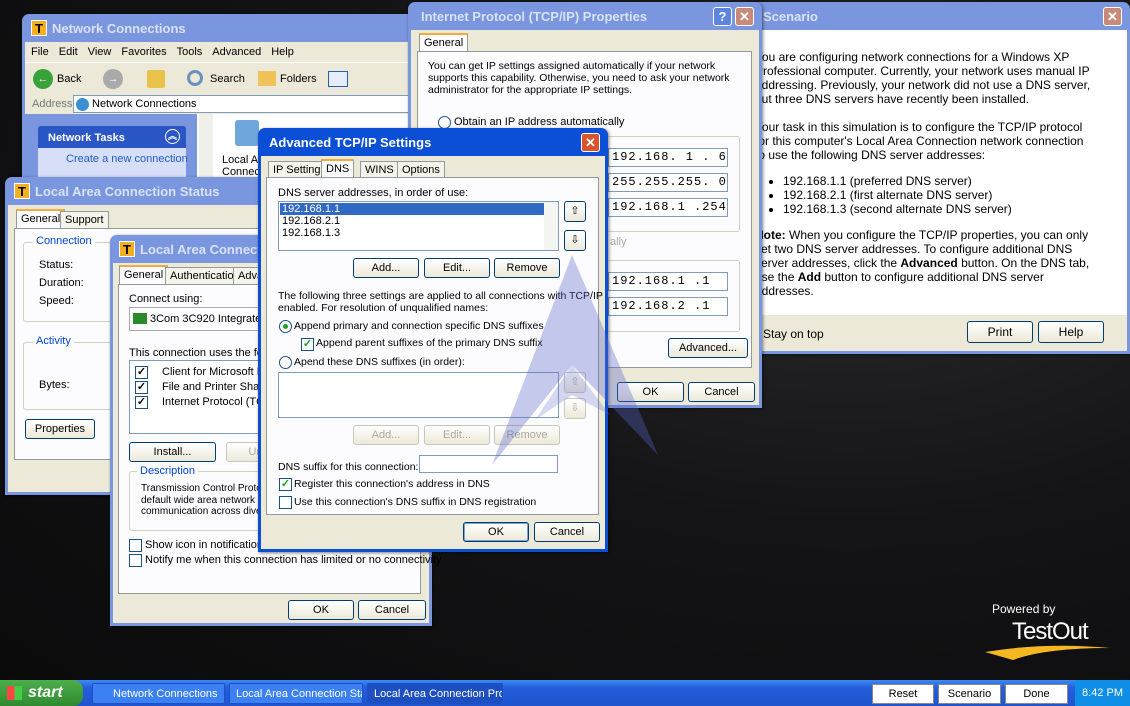 Image resolution: width=1130 pixels, height=706 pixels. What do you see at coordinates (668, 207) in the screenshot?
I see `default-gateway-field: 192.168.1 .254` at bounding box center [668, 207].